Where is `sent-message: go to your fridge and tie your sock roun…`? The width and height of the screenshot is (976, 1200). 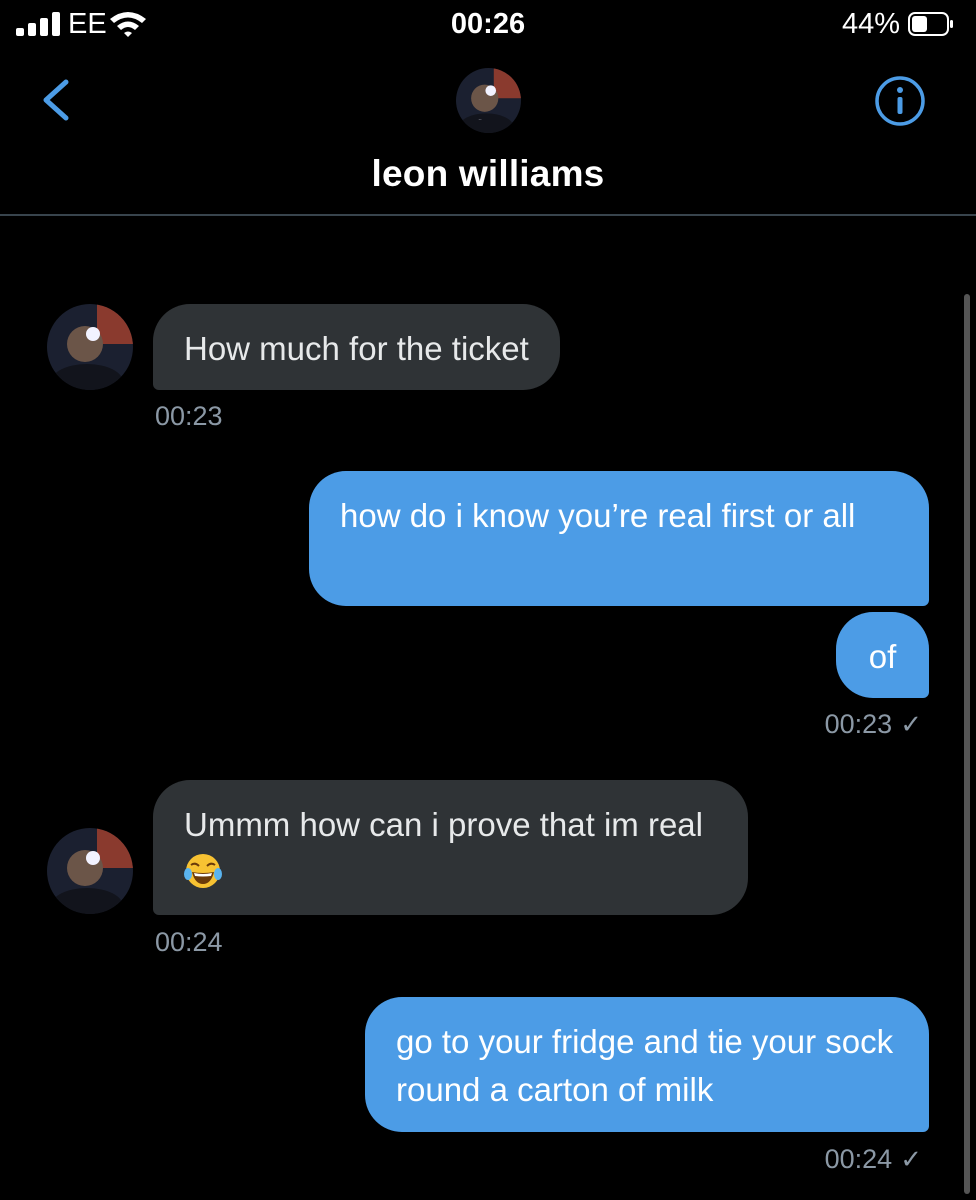
sent-message: go to your fridge and tie your sock roun… is located at coordinates (647, 1064).